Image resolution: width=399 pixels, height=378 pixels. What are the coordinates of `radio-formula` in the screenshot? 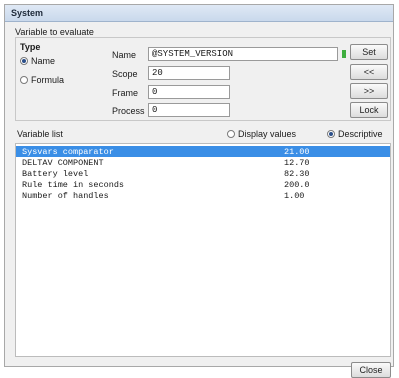 It's located at (24, 80).